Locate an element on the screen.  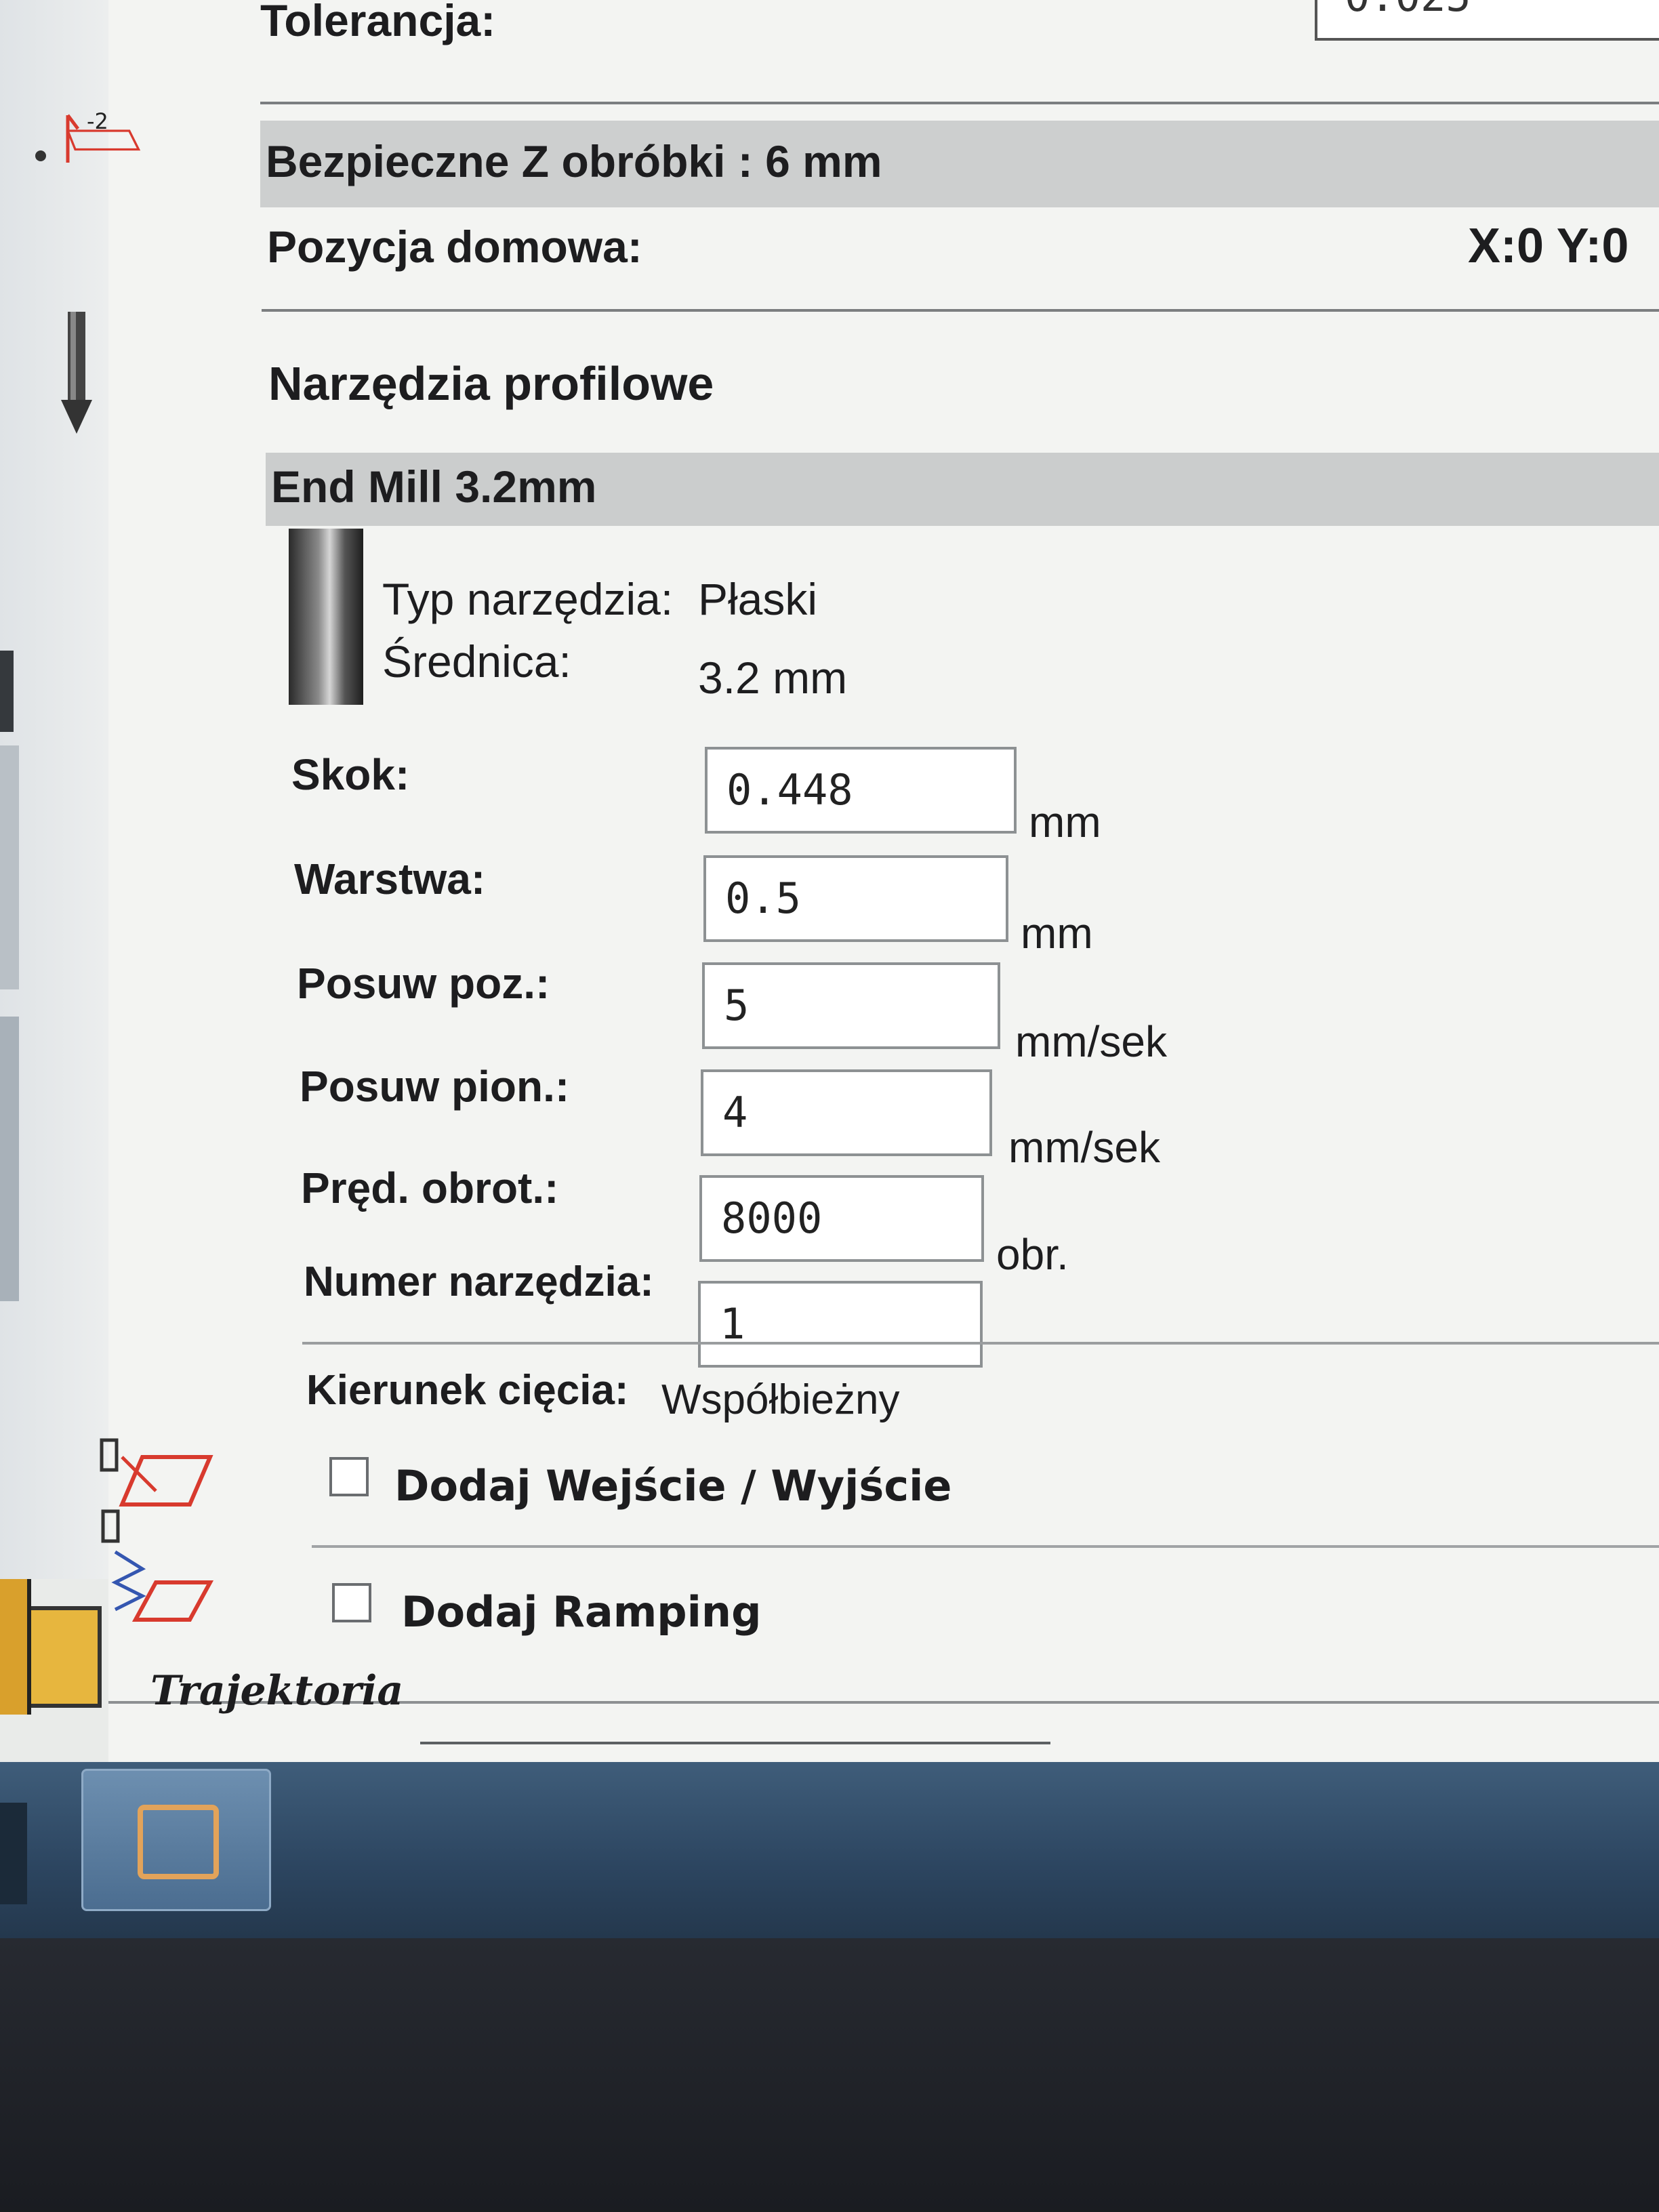
tool-type-label: Typ narzędzia: is located at coordinates (528, 599).